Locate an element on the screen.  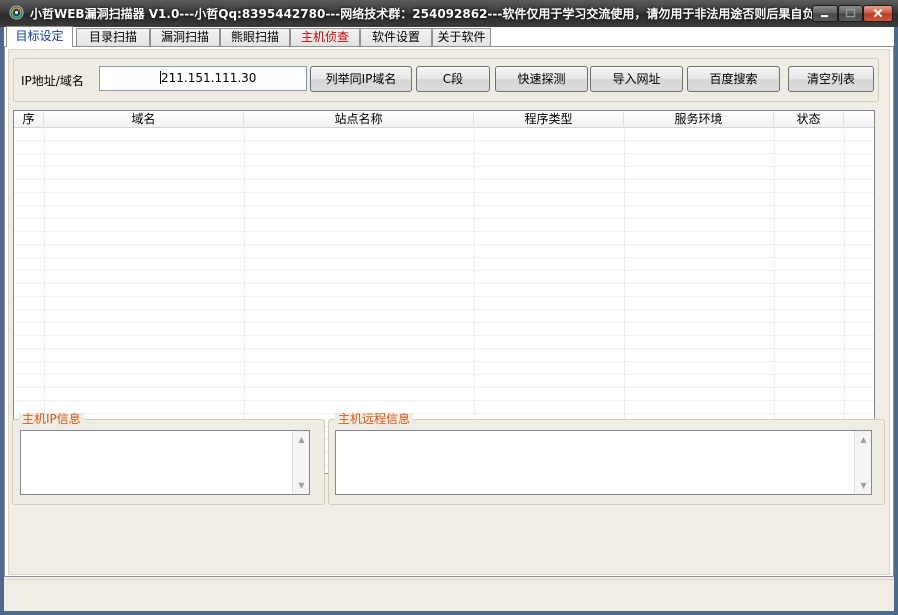
host-ip-info-group: 主机IP信息 ▲ ▼ is located at coordinates (168, 459).